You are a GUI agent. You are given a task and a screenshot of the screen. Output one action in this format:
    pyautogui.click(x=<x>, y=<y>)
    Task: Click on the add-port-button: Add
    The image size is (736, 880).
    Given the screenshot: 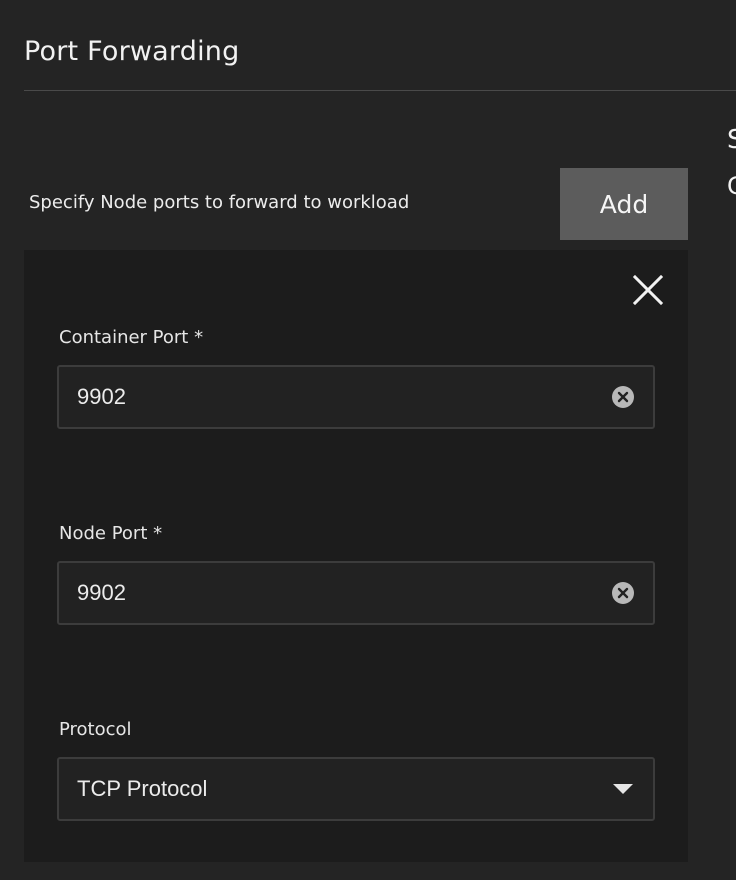 What is the action you would take?
    pyautogui.click(x=624, y=204)
    